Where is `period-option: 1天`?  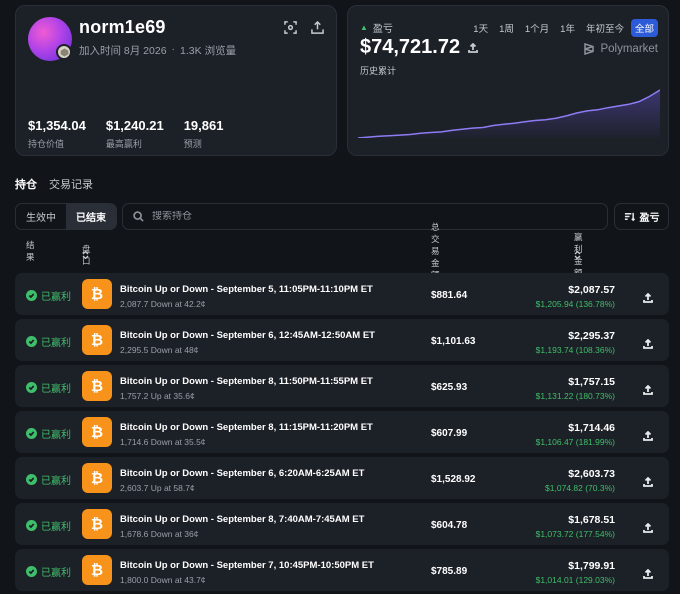
period-option: 1天 is located at coordinates (480, 28).